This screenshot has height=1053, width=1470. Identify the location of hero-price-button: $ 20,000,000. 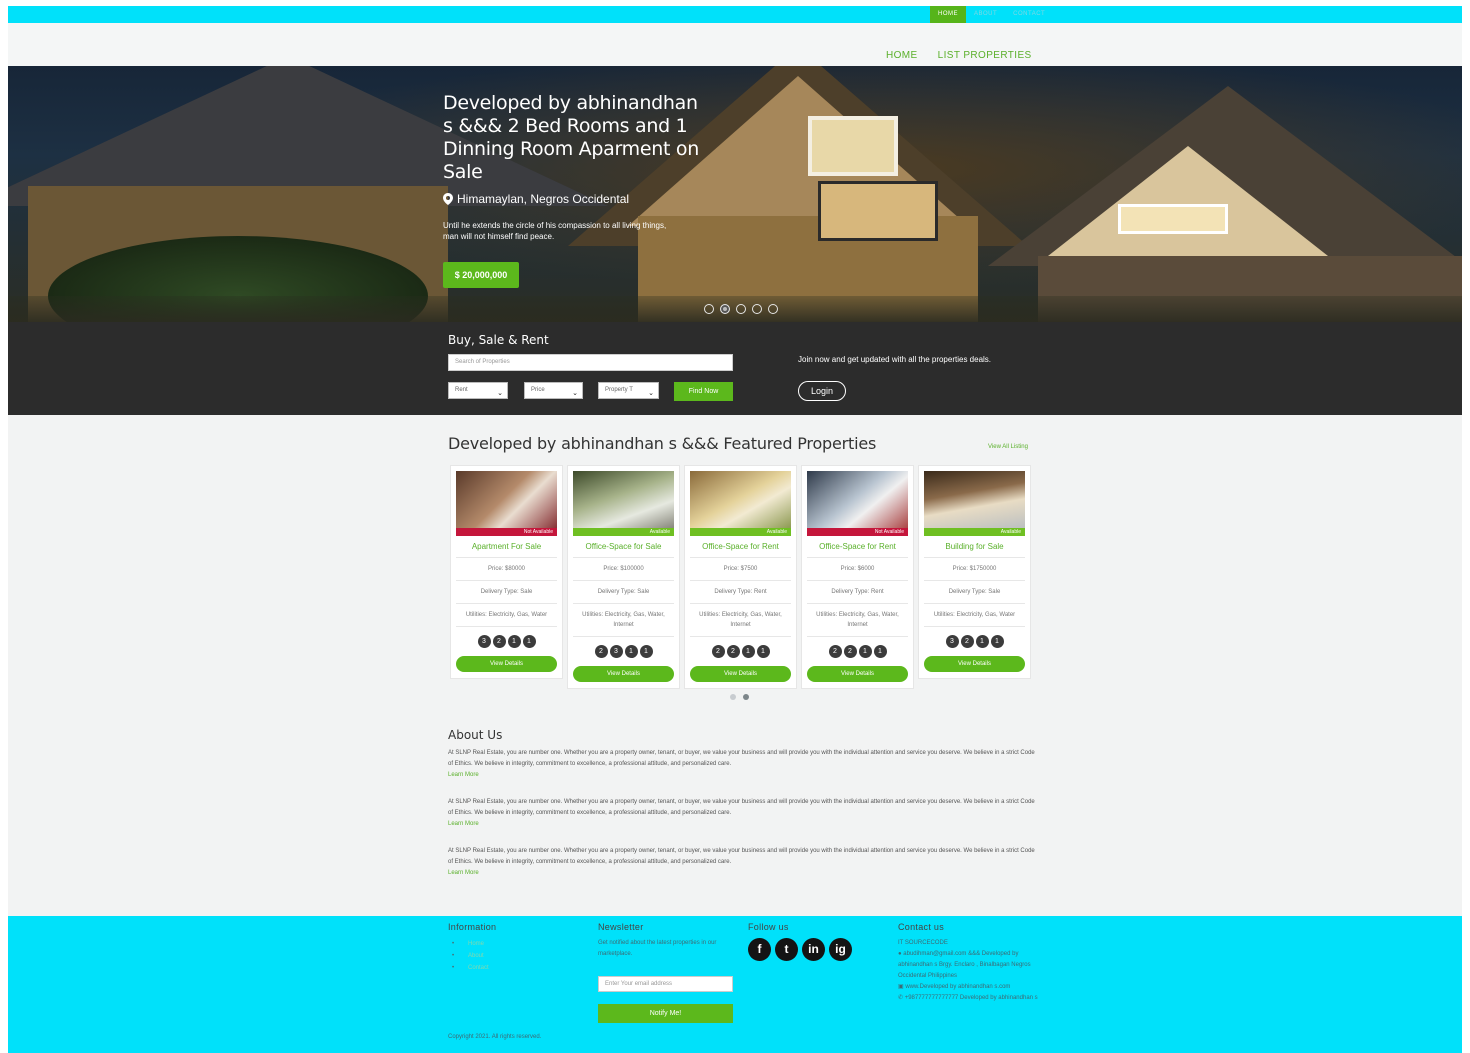
(481, 275).